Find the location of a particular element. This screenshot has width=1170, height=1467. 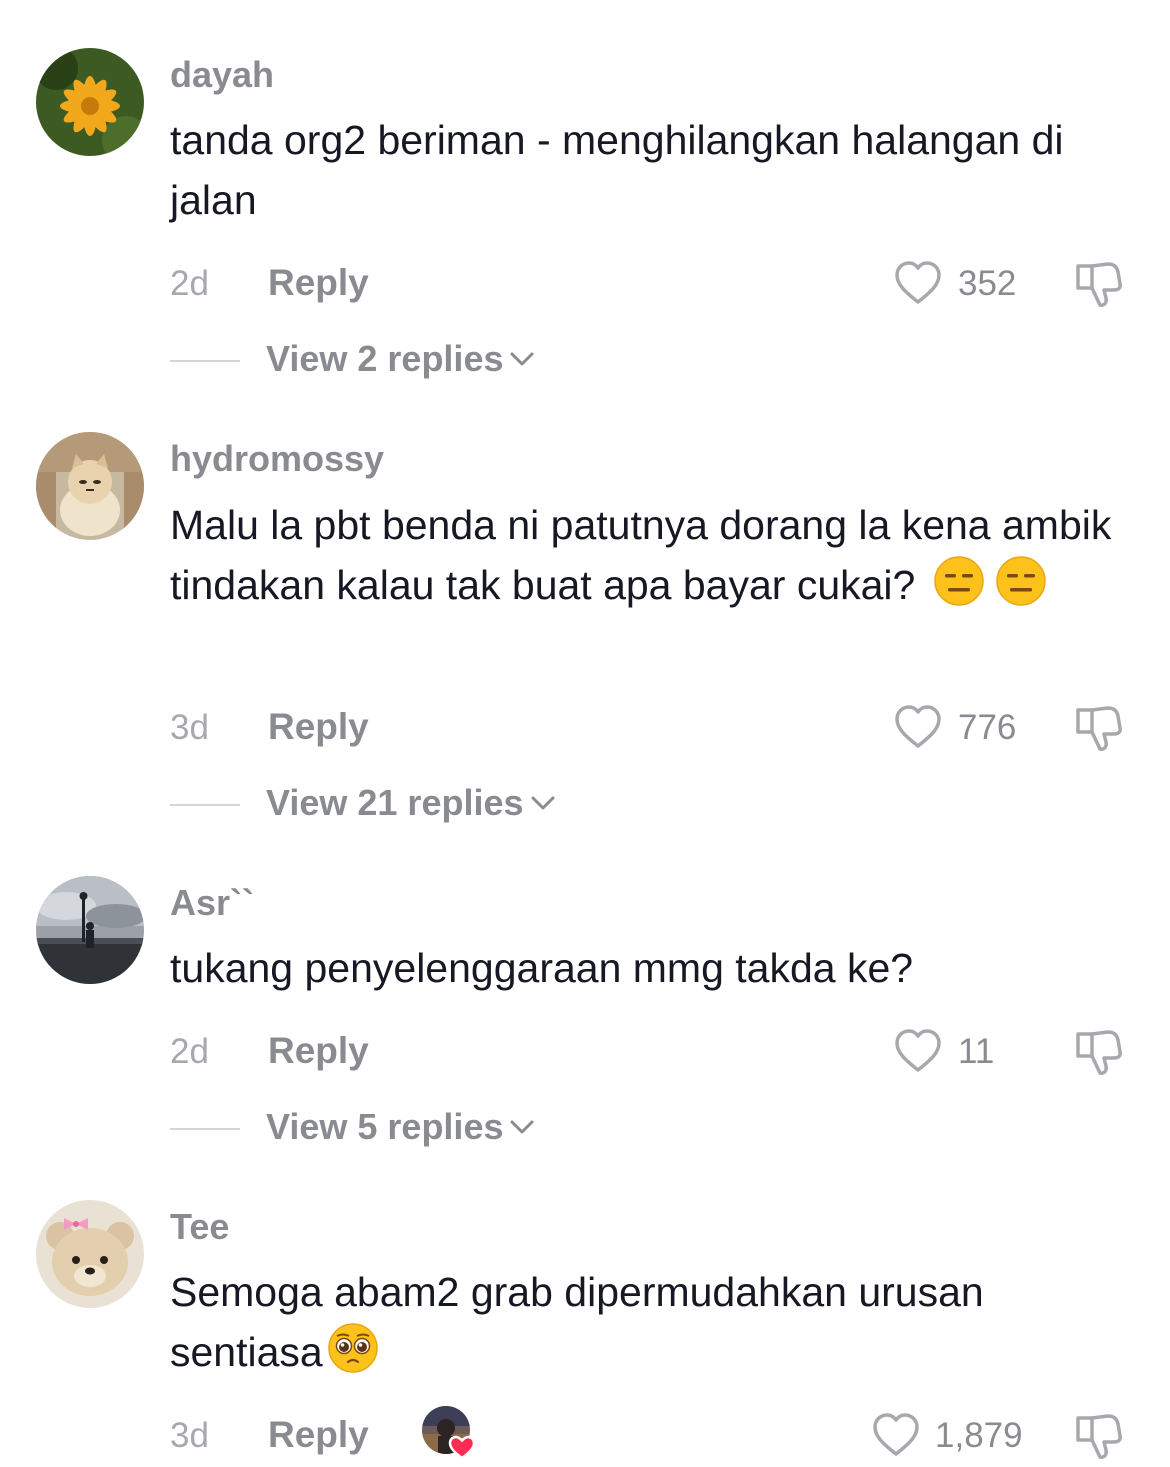

comment-username: hydromossy is located at coordinates (277, 459).